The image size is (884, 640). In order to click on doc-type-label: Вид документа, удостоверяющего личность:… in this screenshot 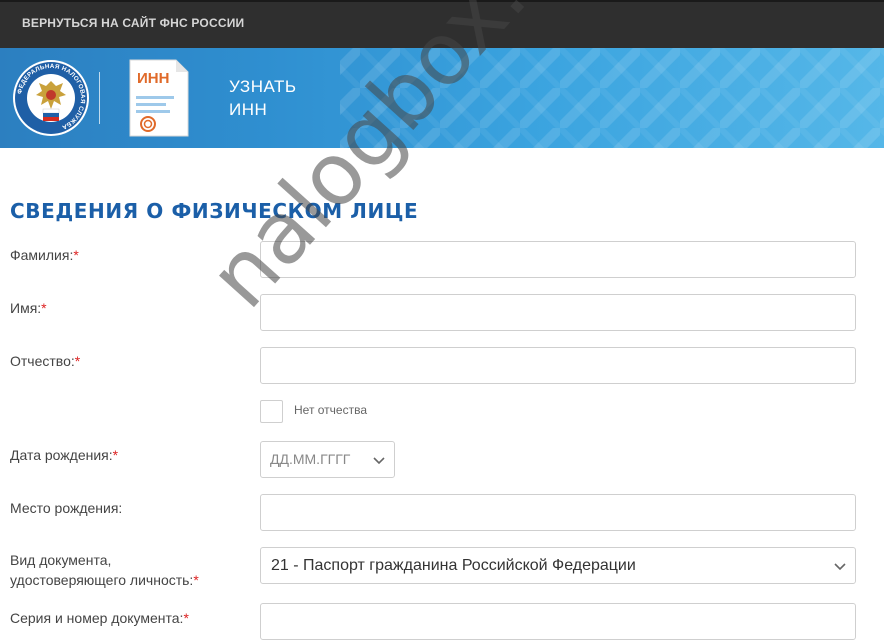, I will do `click(104, 570)`.